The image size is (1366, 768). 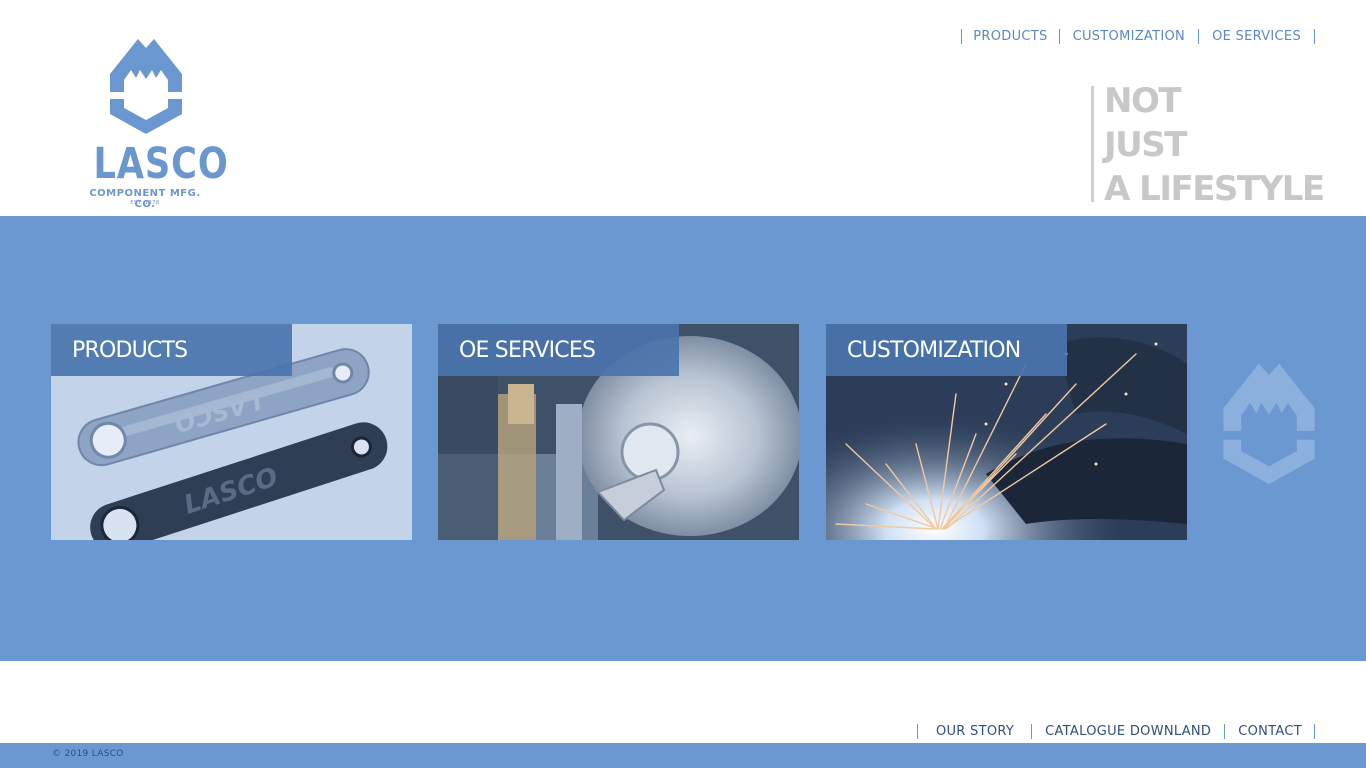 I want to click on top-nav: PRODUCTS CUSTOMIZATION OE SERVICES, so click(x=1138, y=36).